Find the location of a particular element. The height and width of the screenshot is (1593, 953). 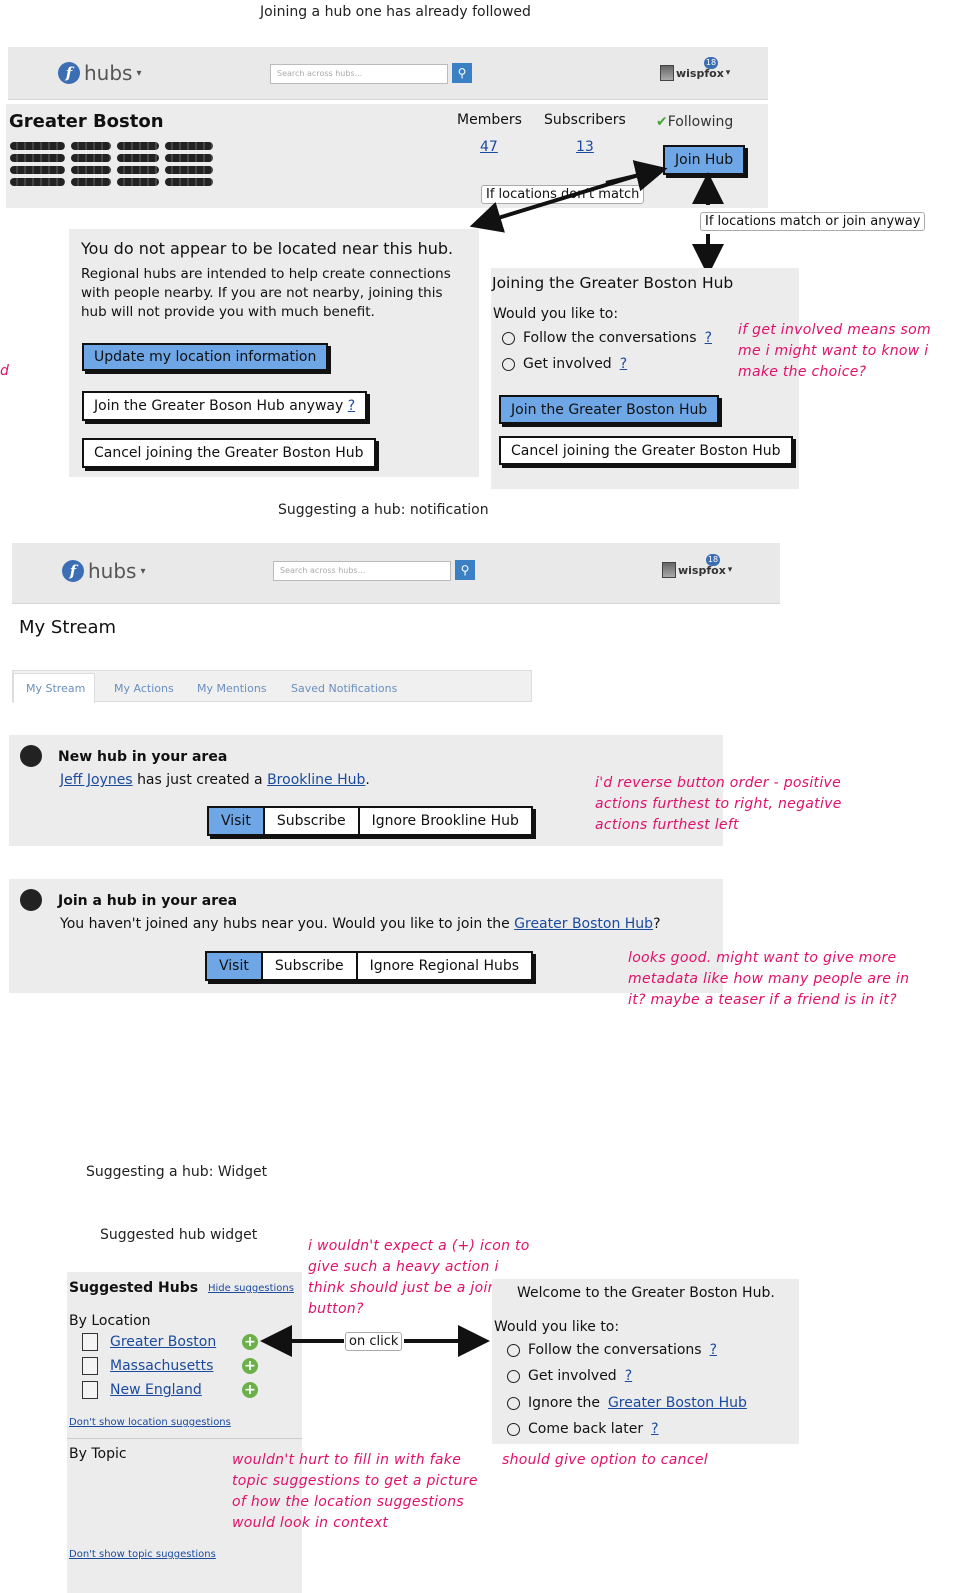

on-click-arrow is located at coordinates (375, 1341).